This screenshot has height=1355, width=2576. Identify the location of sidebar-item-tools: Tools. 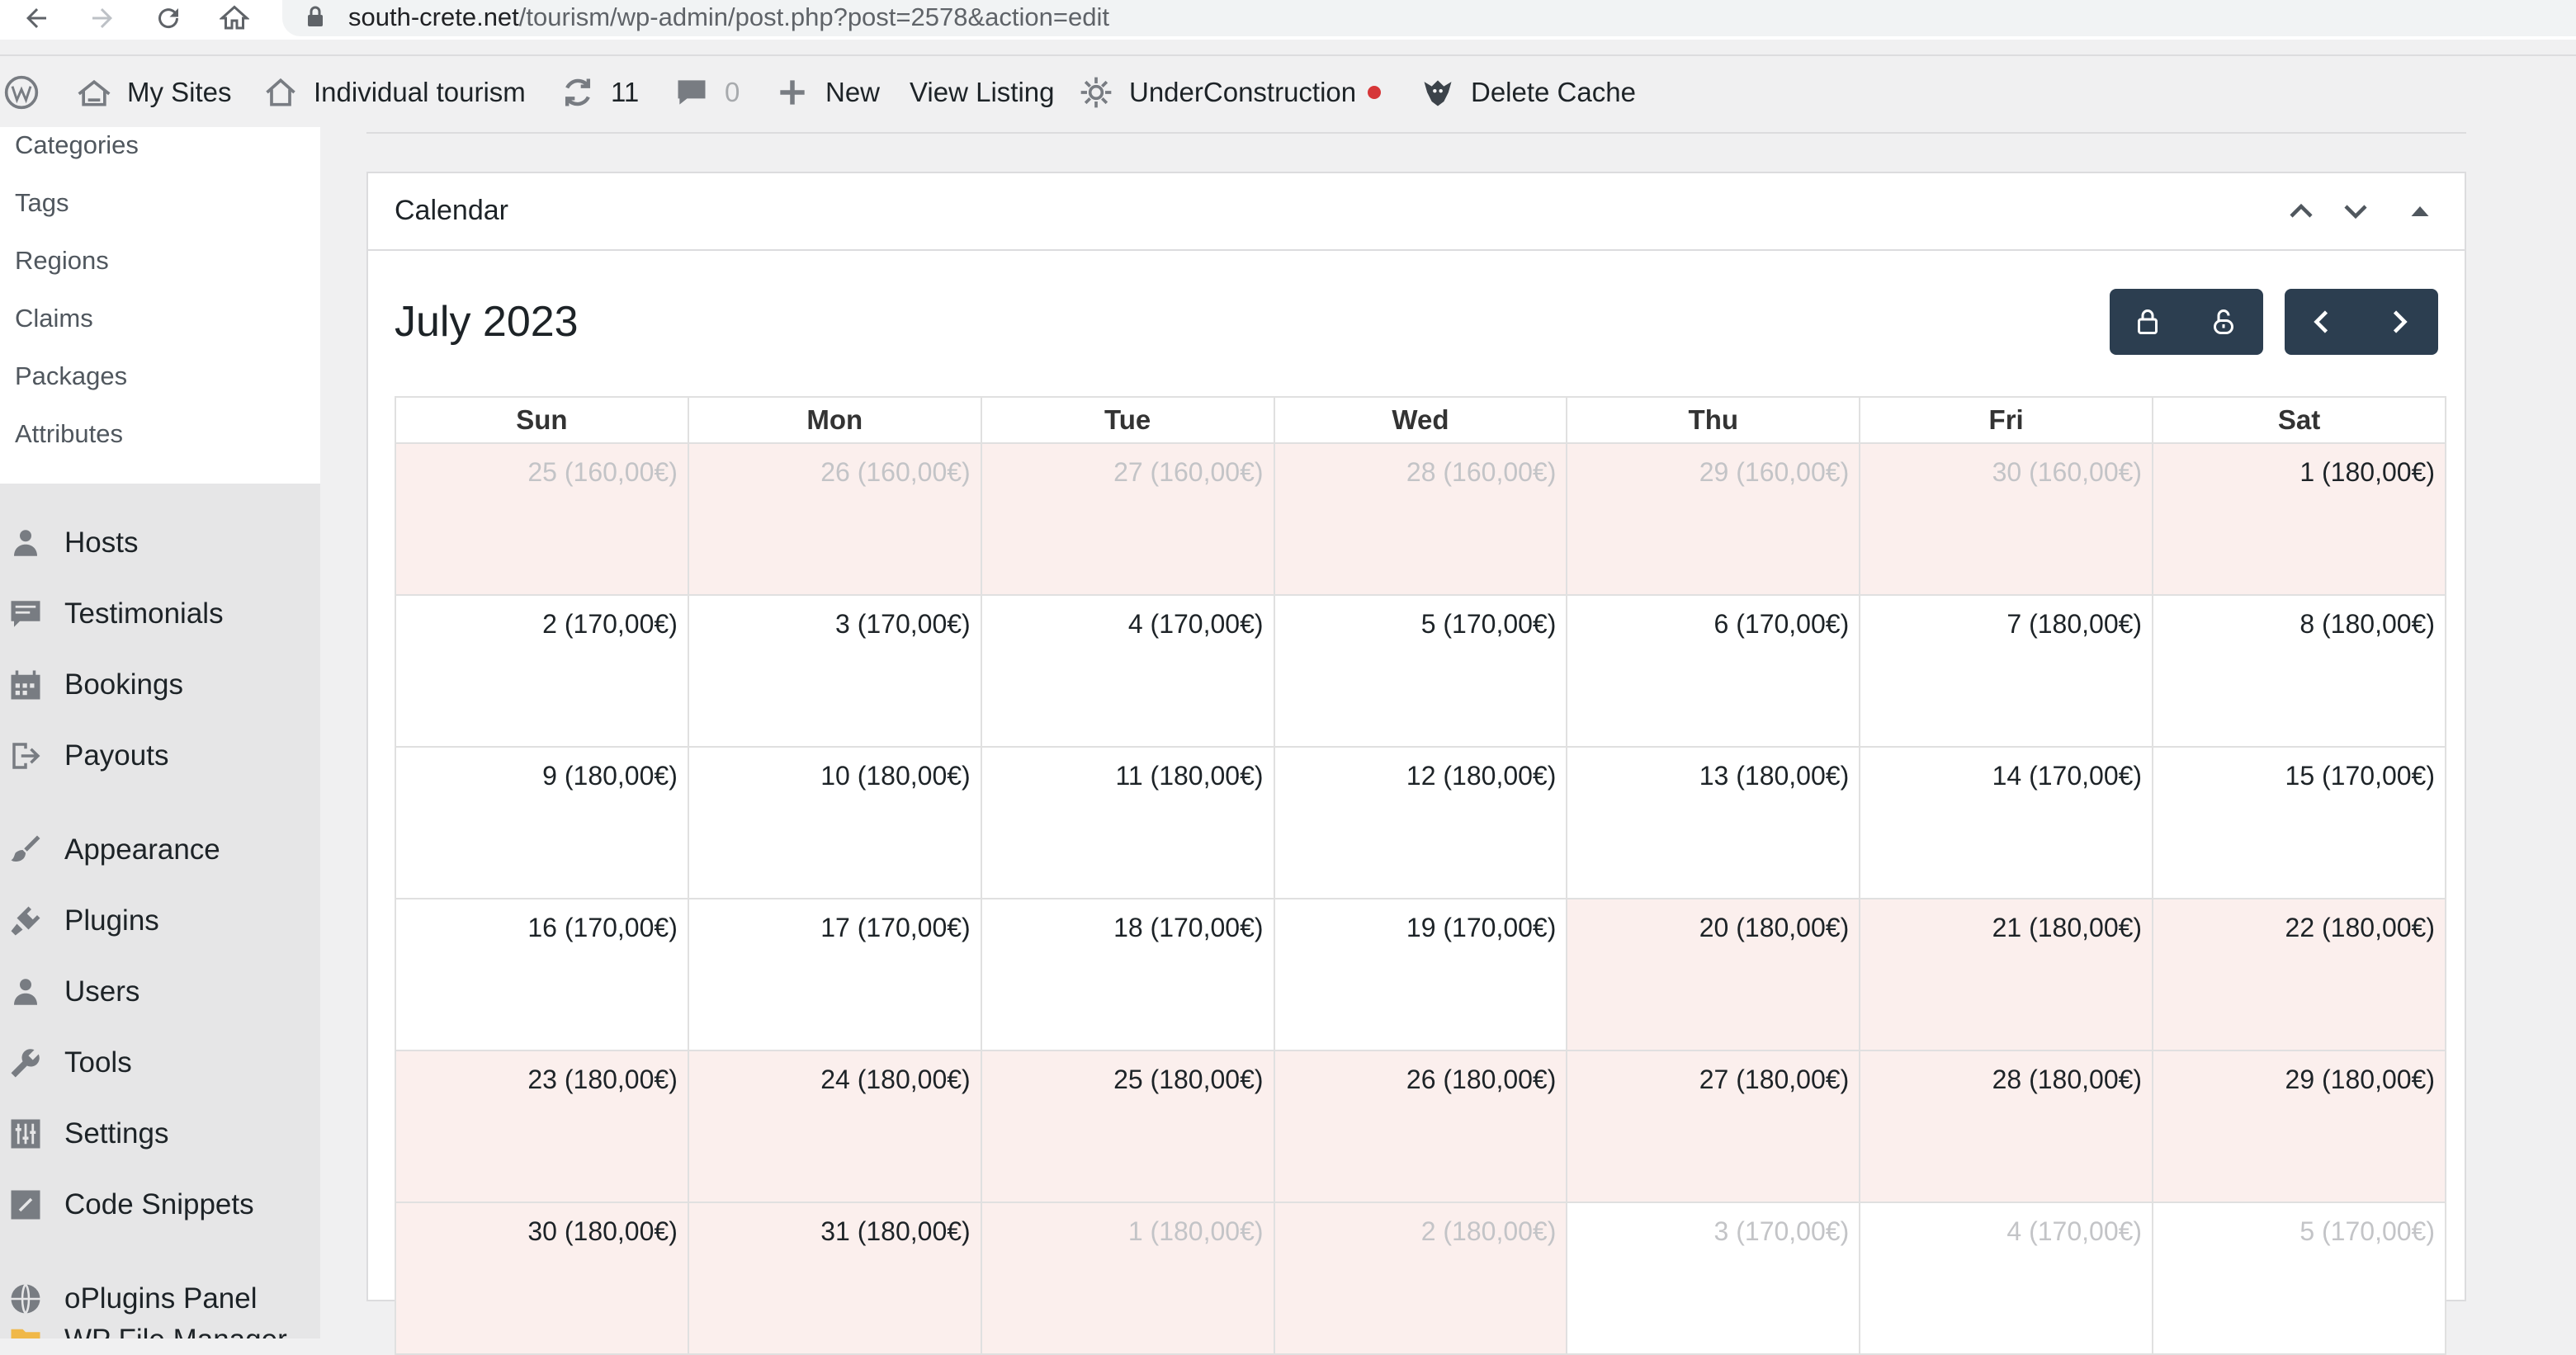
(70, 1063).